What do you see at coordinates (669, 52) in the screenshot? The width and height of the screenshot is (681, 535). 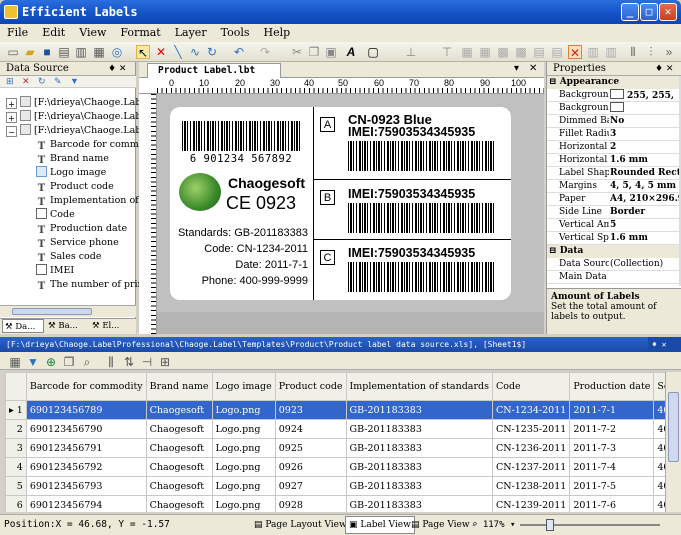 I see `toolbar-more-icon: »` at bounding box center [669, 52].